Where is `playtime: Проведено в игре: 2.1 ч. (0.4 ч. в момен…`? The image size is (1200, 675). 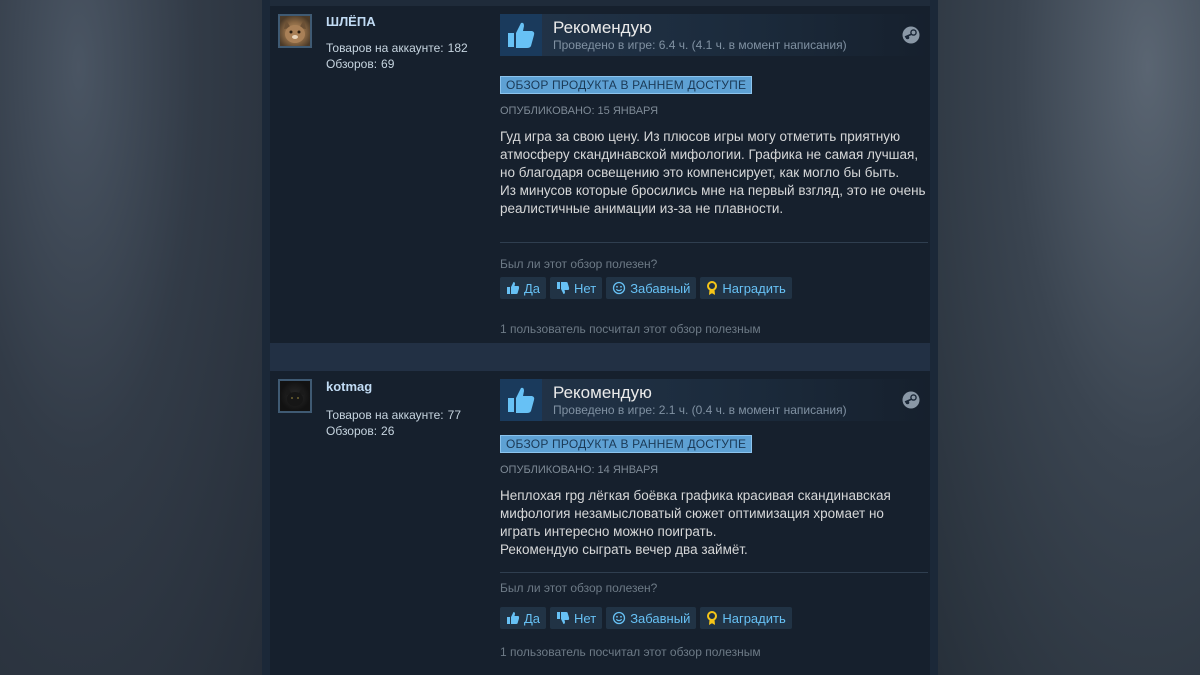 playtime: Проведено в игре: 2.1 ч. (0.4 ч. в момен… is located at coordinates (700, 410).